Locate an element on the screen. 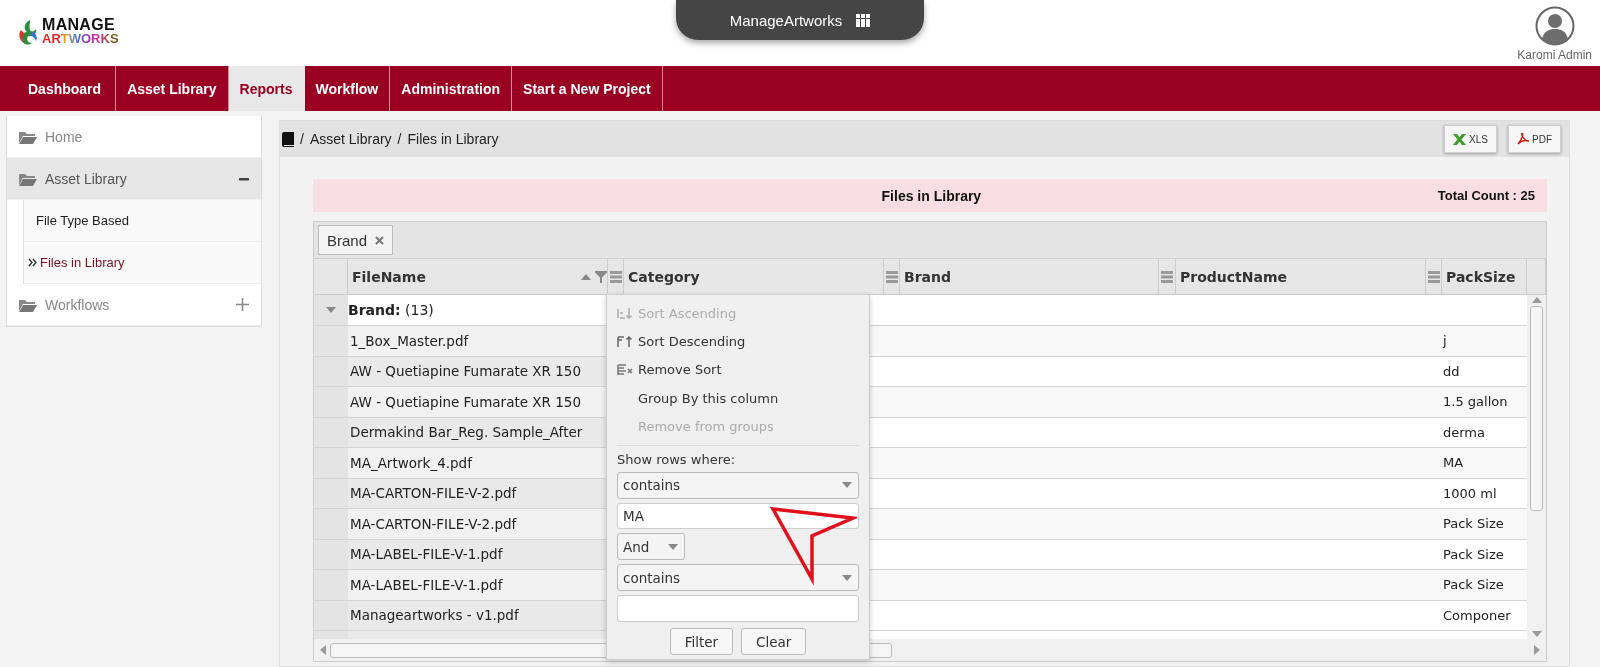 This screenshot has height=667, width=1600. nav-tab: Asset Library is located at coordinates (172, 88).